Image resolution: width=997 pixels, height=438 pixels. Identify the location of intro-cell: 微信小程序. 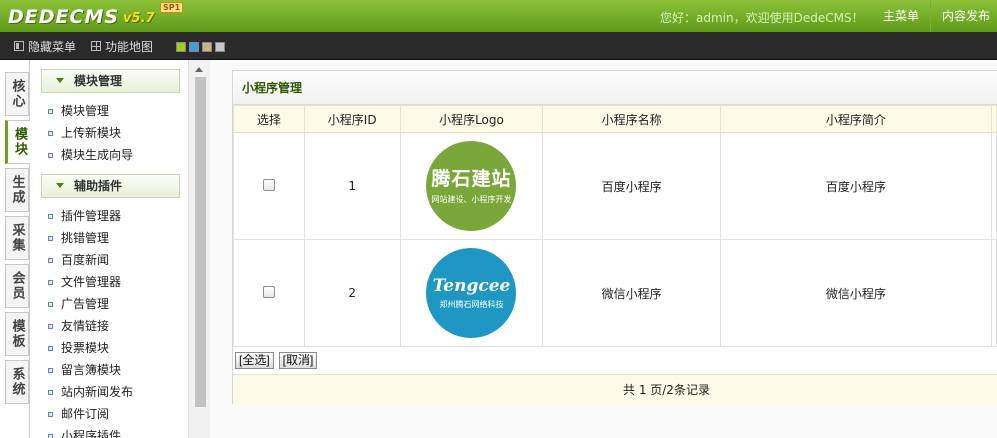
(855, 293).